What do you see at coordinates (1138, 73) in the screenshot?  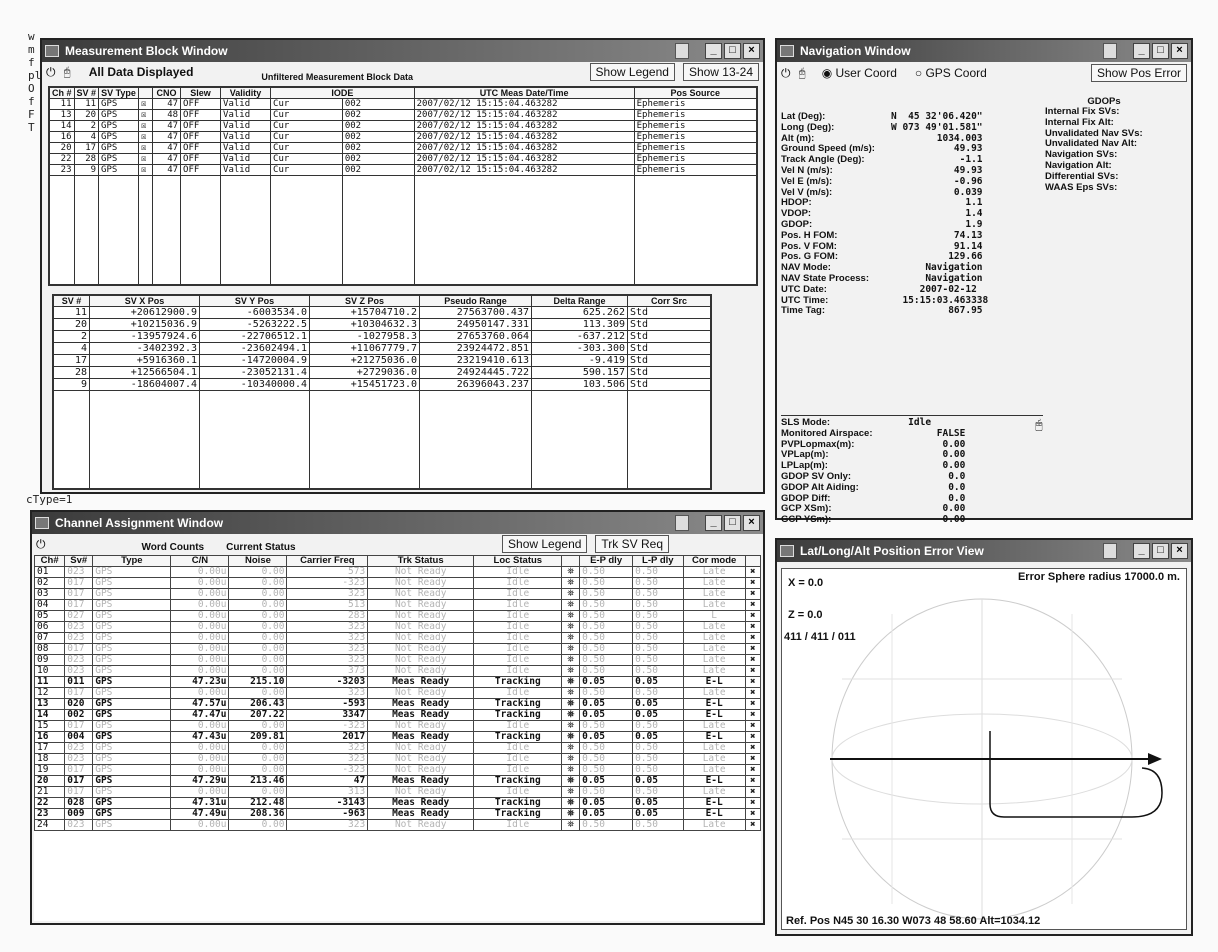 I see `show-pos-error-button: Show Pos Error` at bounding box center [1138, 73].